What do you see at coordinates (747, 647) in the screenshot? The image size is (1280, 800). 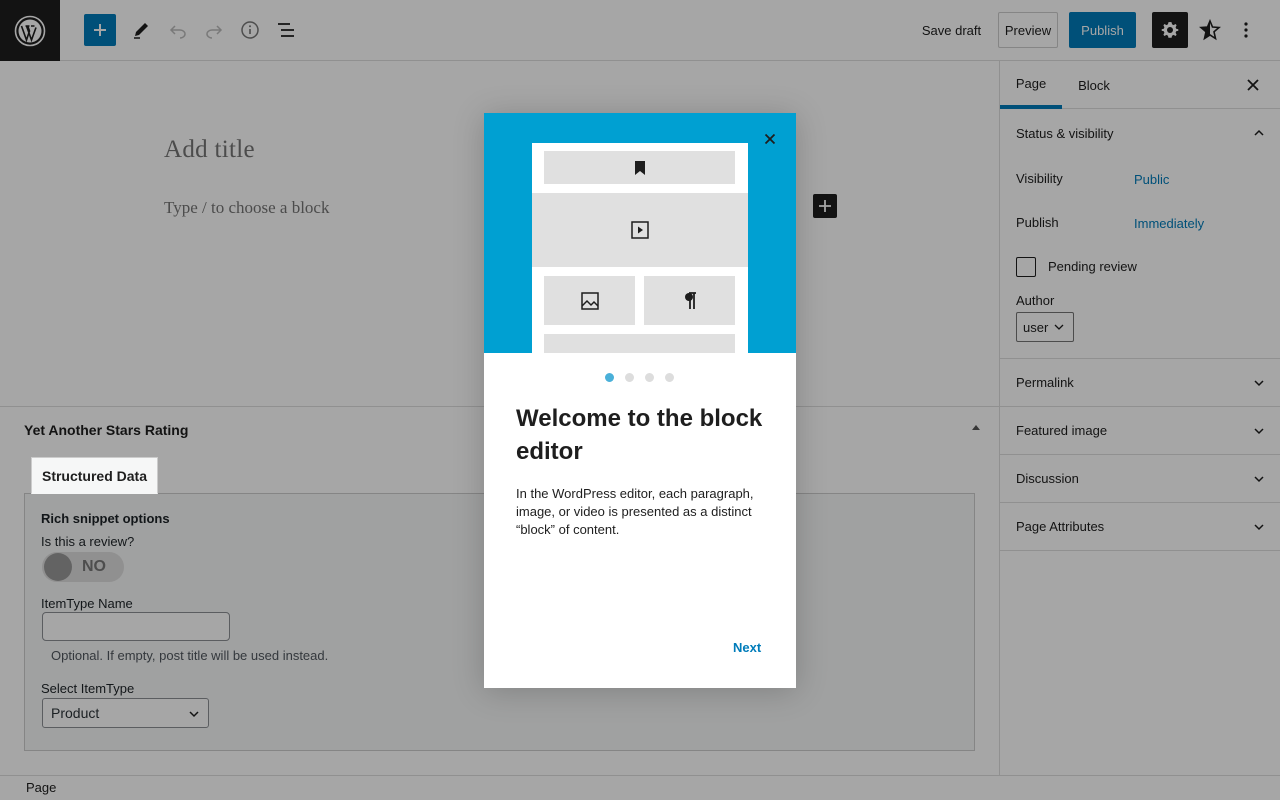 I see `next-button: Next` at bounding box center [747, 647].